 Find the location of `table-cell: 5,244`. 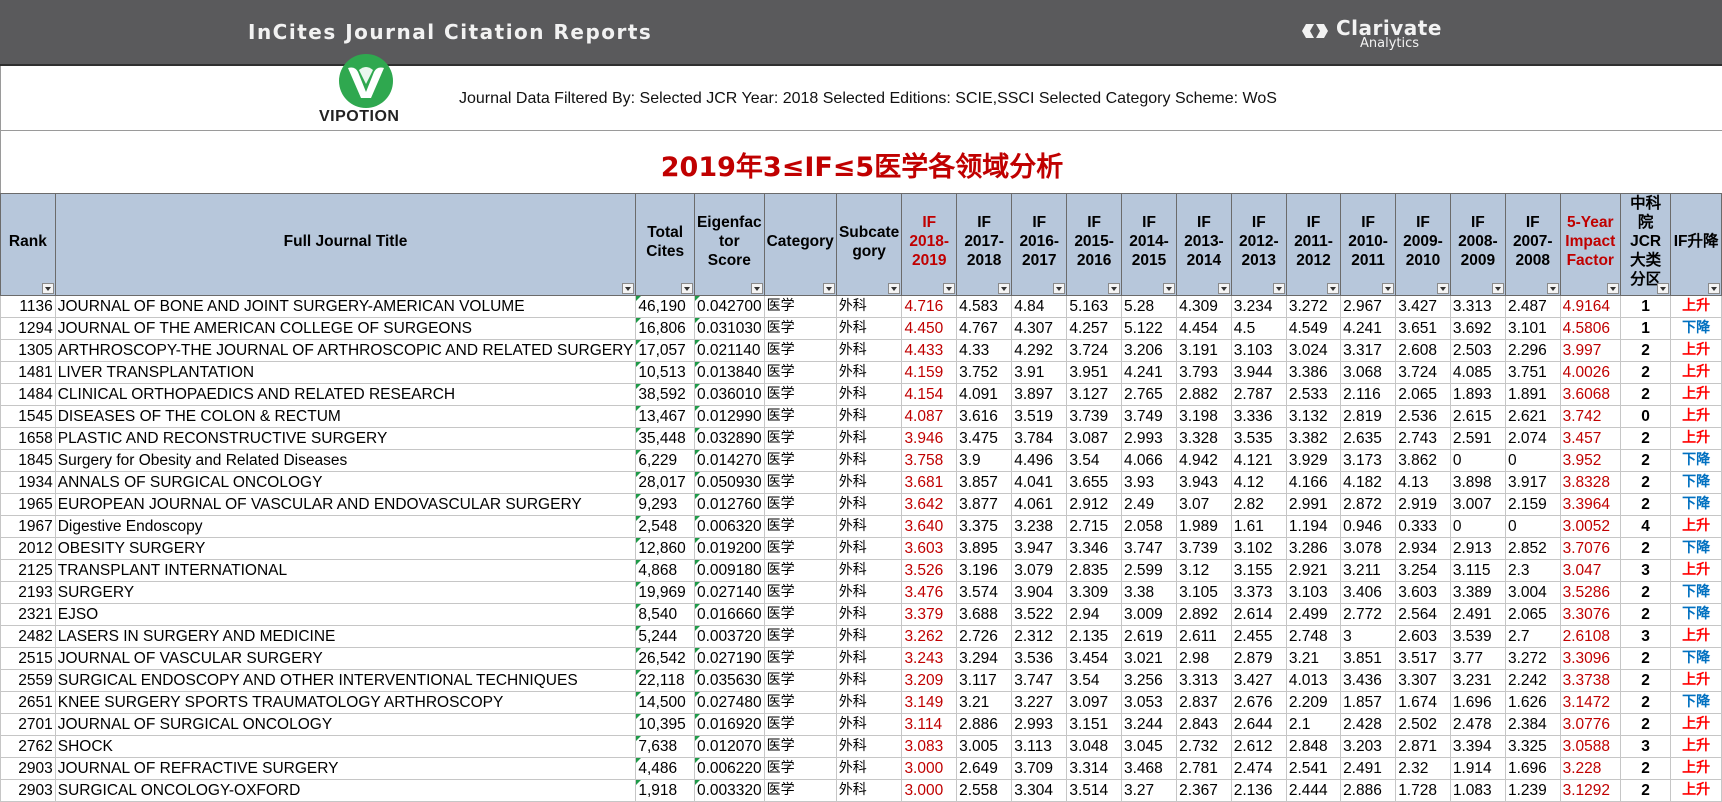

table-cell: 5,244 is located at coordinates (665, 636).